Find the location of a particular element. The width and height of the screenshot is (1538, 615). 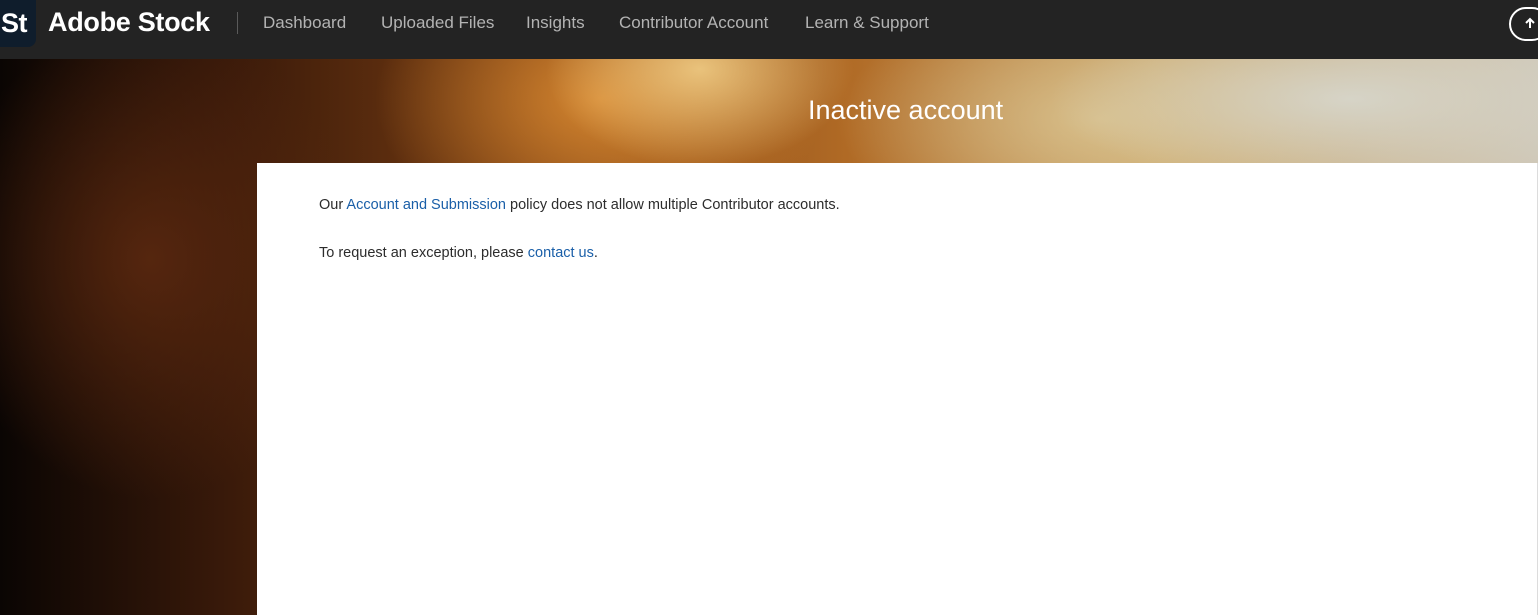

account-submission-policy-link: Account and Submission is located at coordinates (426, 205).